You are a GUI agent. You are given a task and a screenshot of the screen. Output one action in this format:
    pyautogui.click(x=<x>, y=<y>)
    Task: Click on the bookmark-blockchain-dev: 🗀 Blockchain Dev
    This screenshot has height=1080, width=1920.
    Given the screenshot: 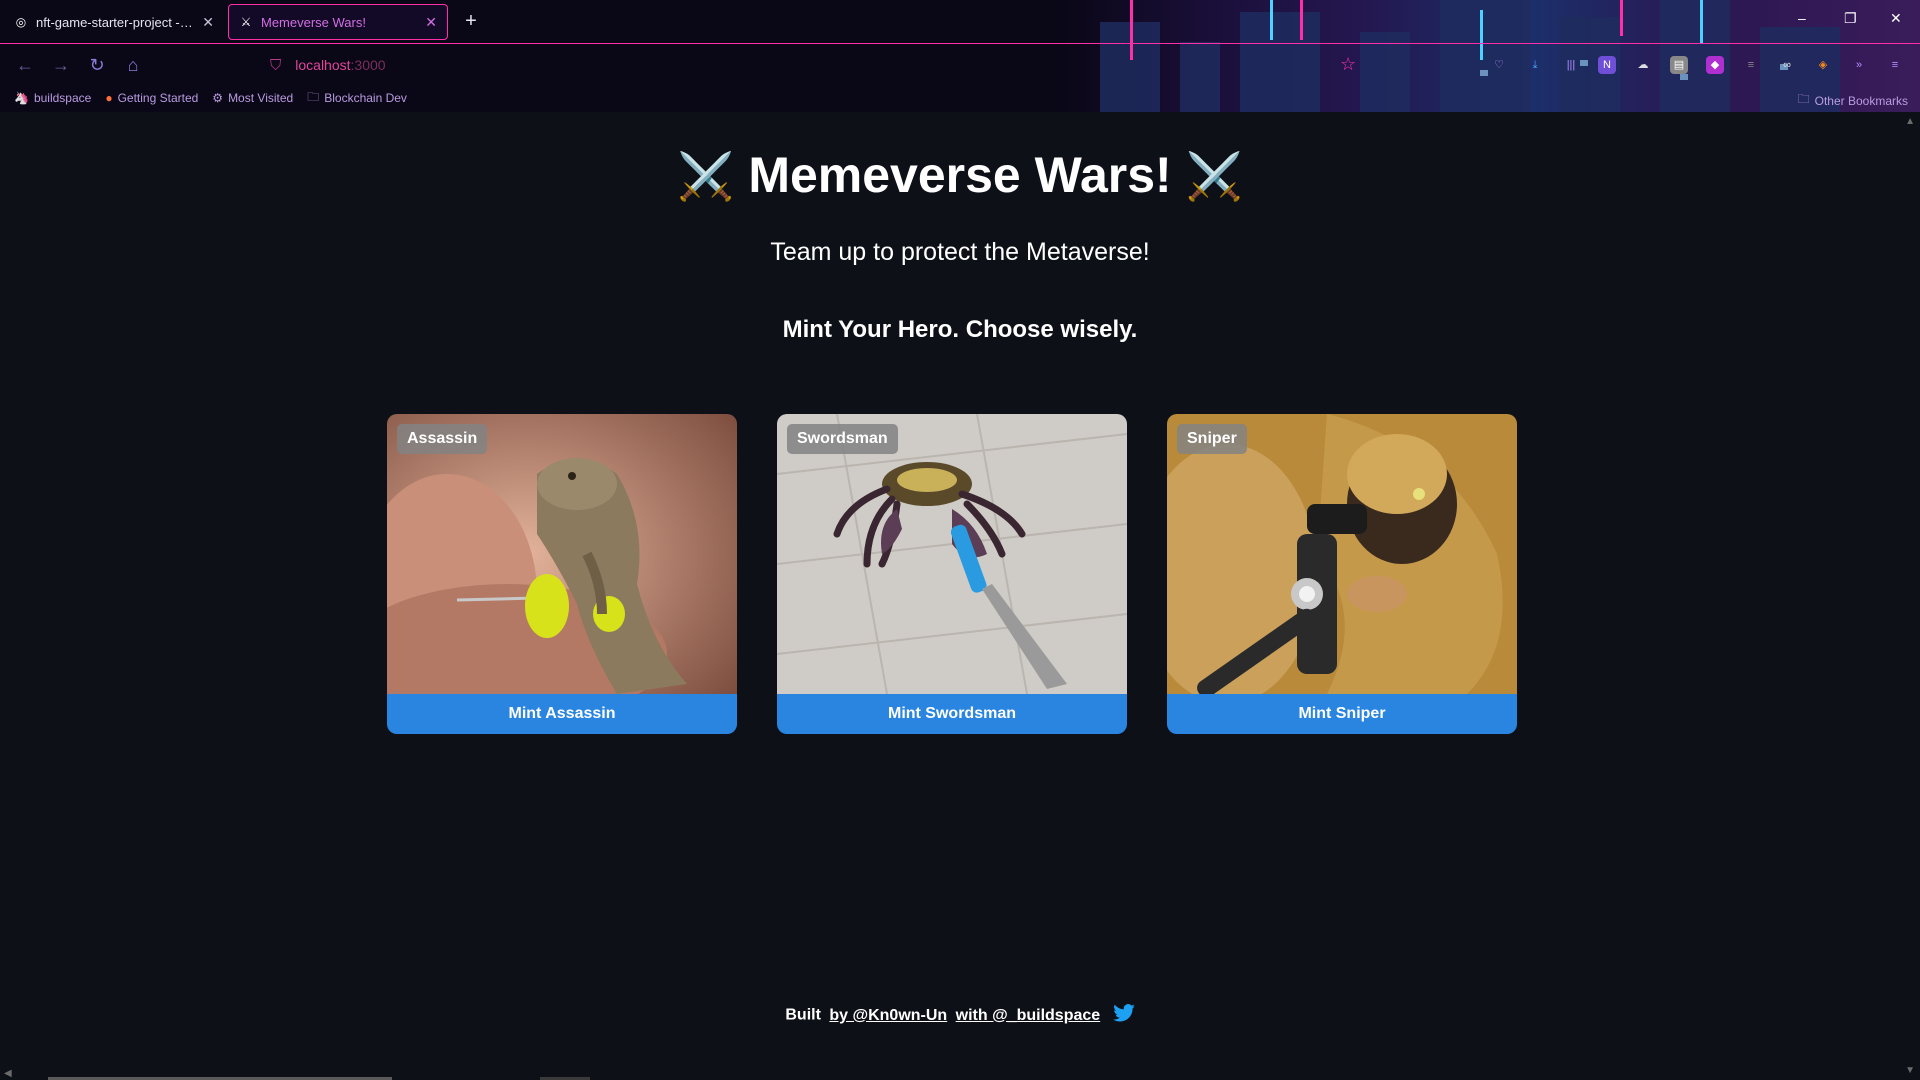 What is the action you would take?
    pyautogui.click(x=357, y=98)
    